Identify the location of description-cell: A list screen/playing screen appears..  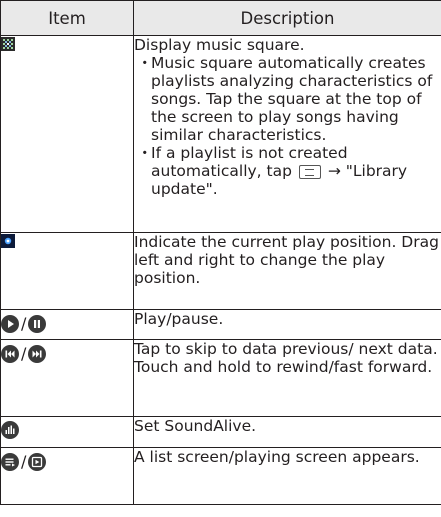
(287, 476).